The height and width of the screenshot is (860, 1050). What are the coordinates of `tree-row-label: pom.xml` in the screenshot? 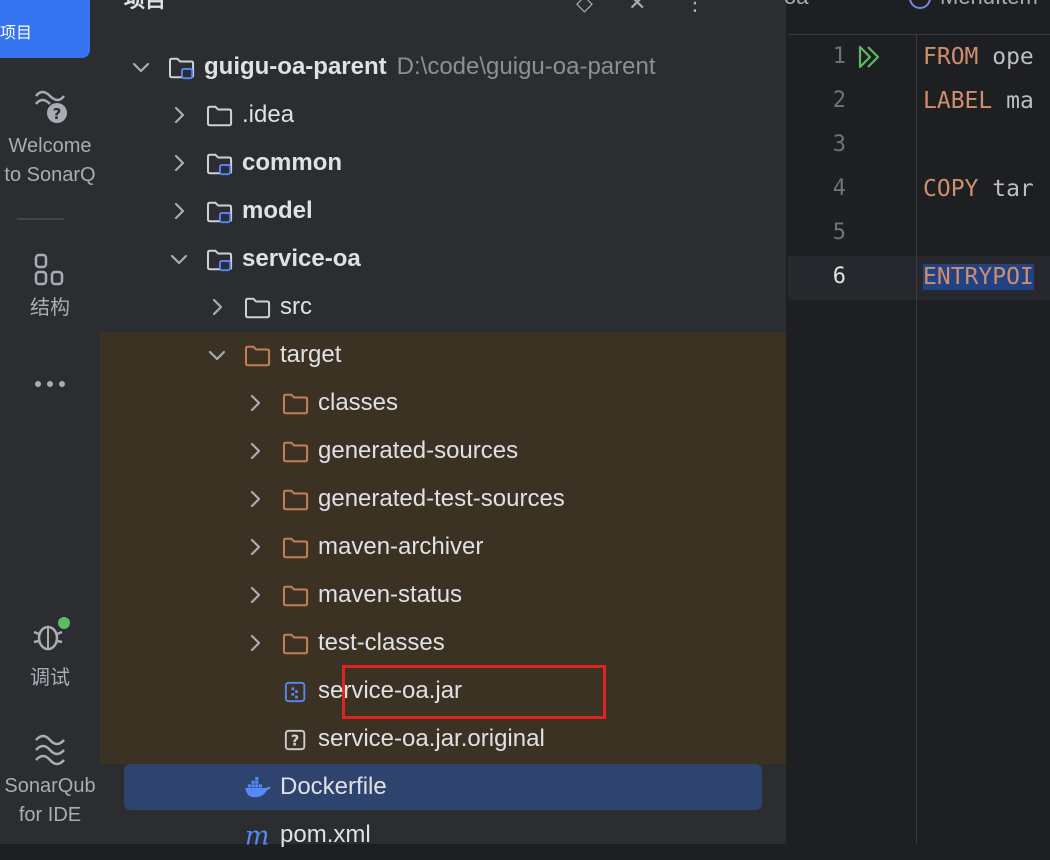 It's located at (325, 834).